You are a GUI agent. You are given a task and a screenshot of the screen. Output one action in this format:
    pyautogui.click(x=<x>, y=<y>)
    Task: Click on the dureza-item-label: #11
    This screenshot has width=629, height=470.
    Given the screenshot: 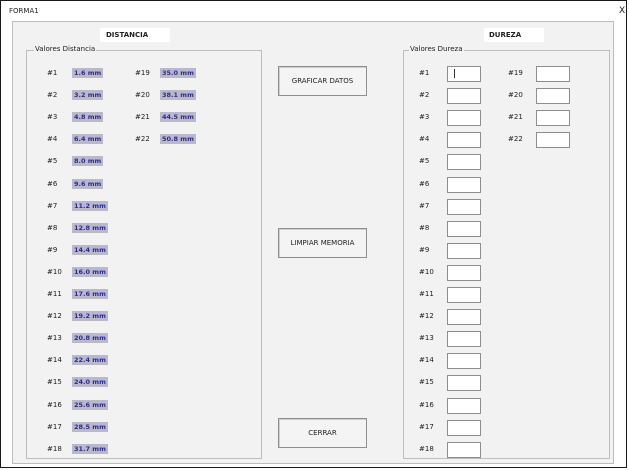 What is the action you would take?
    pyautogui.click(x=426, y=294)
    